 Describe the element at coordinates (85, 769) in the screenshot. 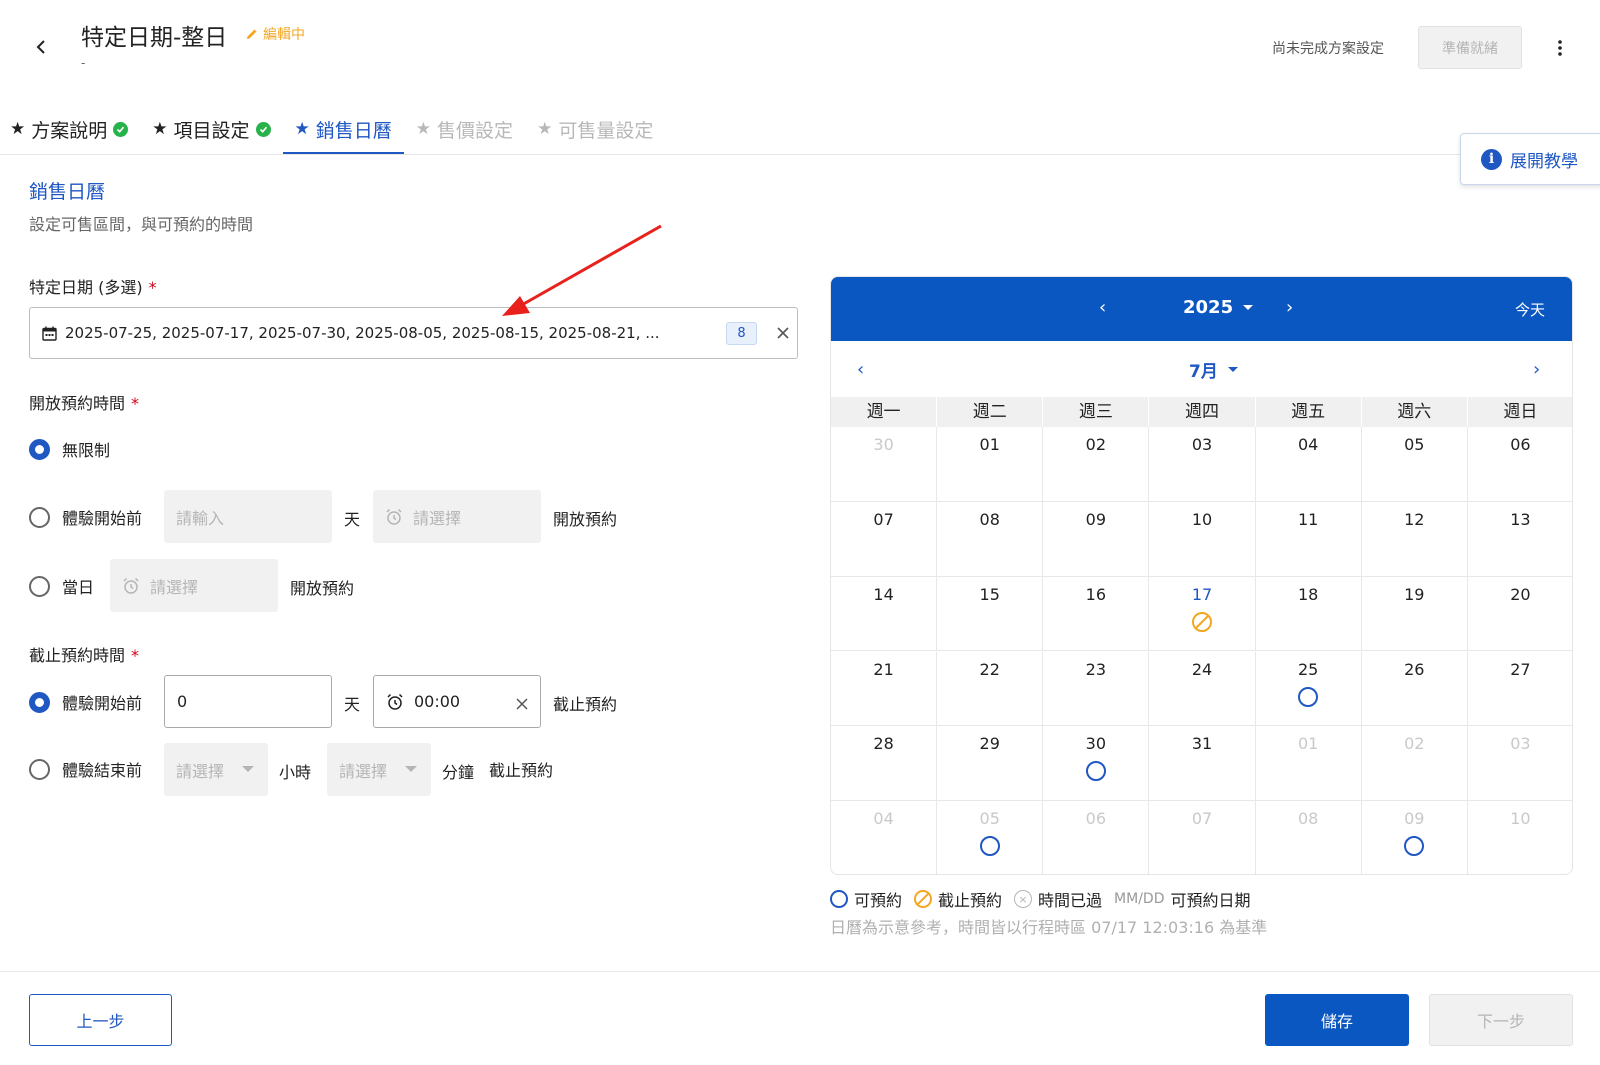

I see `close-before-end-option: 體驗結束前` at that location.